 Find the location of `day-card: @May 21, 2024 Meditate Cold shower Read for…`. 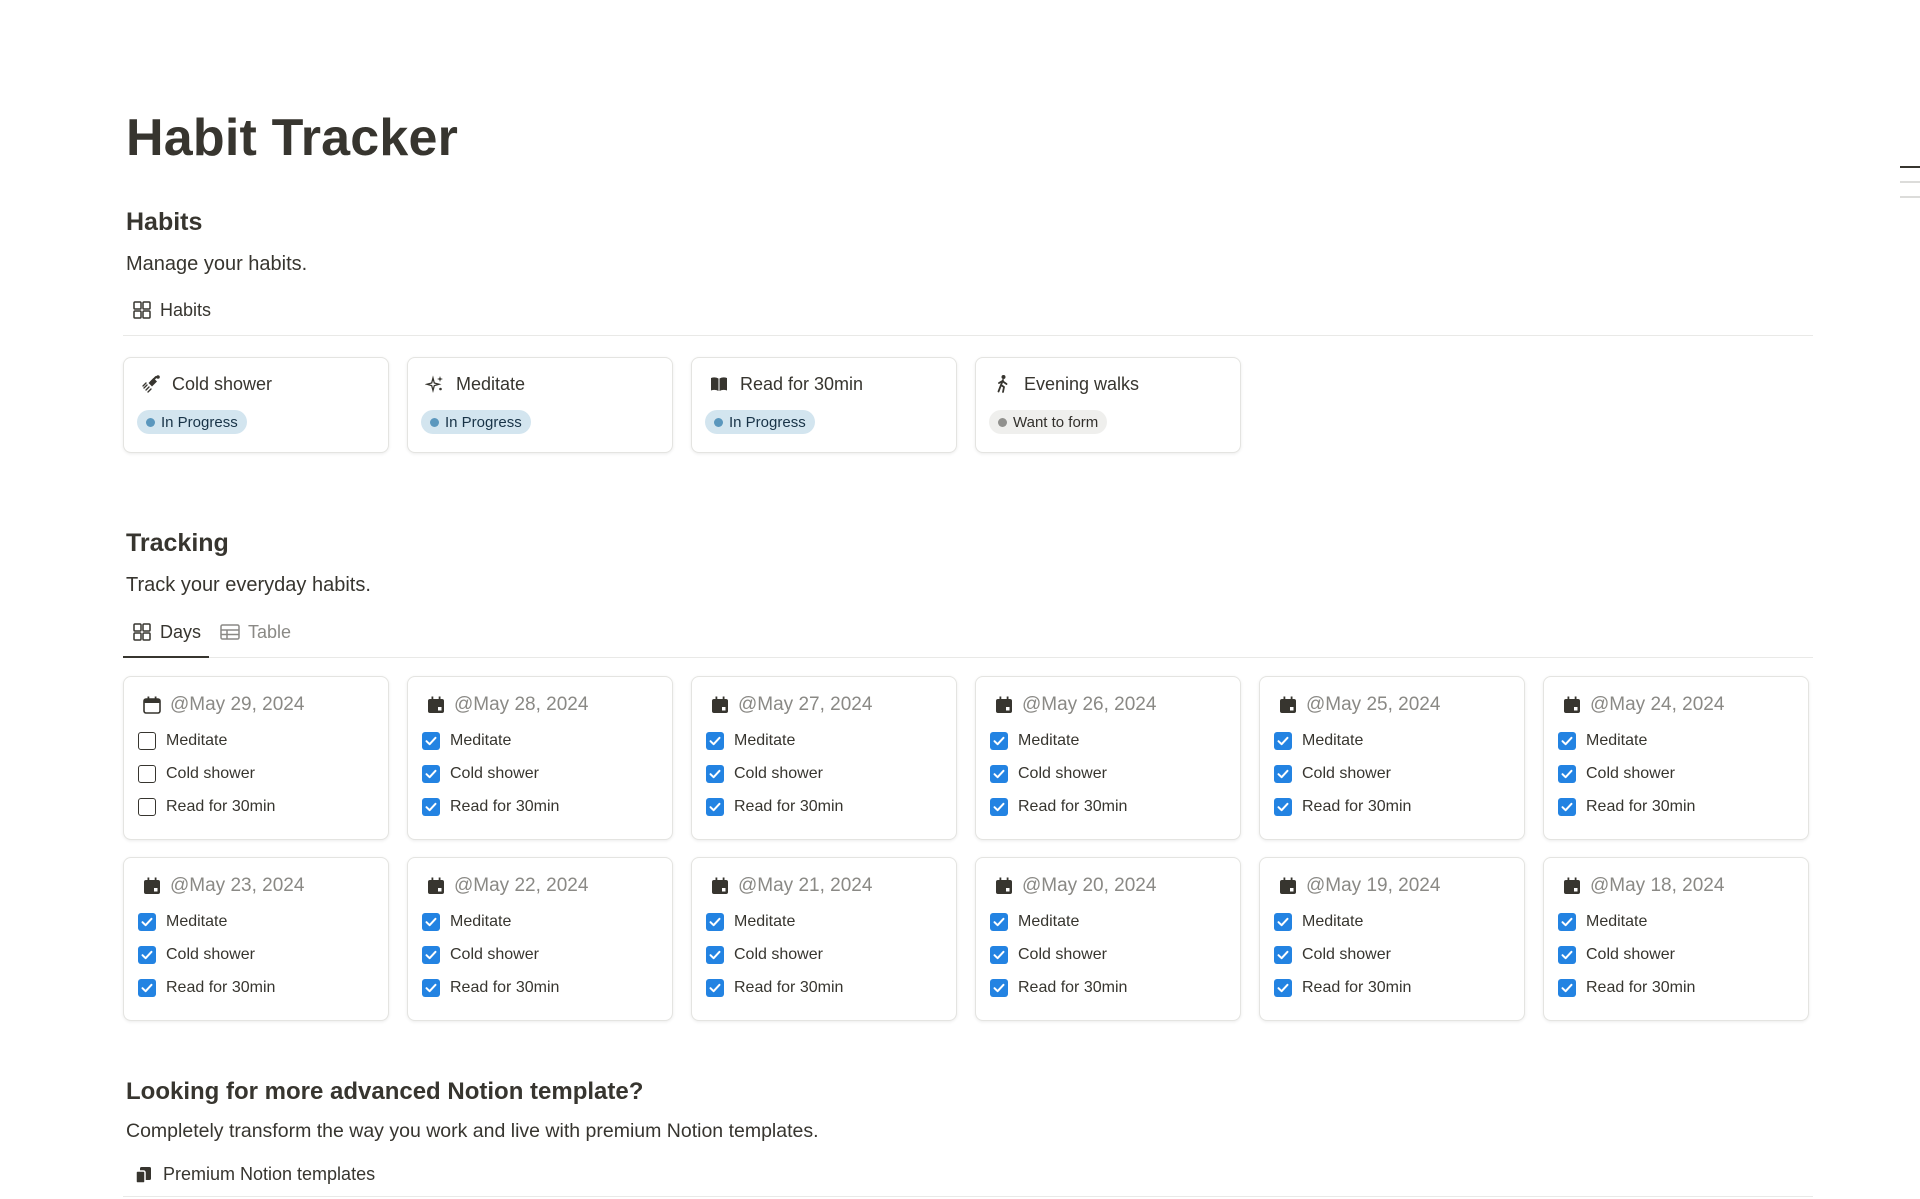

day-card: @May 21, 2024 Meditate Cold shower Read for… is located at coordinates (824, 939).